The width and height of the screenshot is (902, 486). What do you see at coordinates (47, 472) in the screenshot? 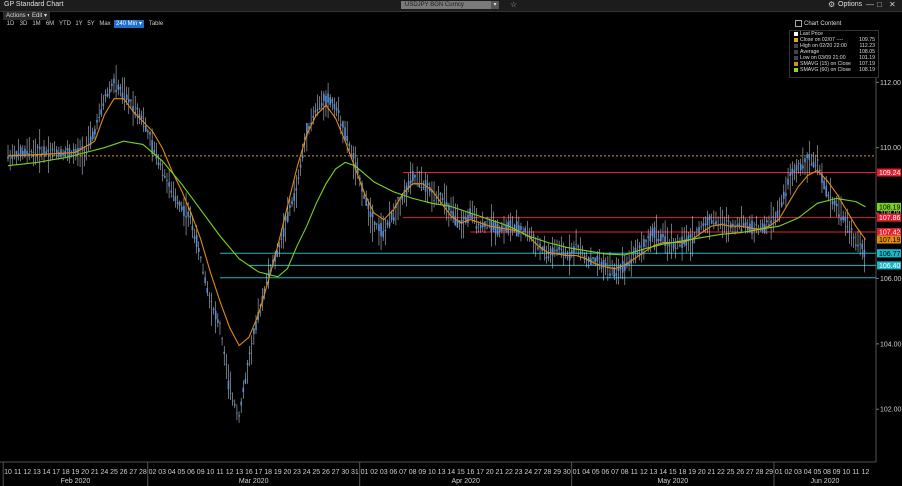
I see `x-day-label: 14` at bounding box center [47, 472].